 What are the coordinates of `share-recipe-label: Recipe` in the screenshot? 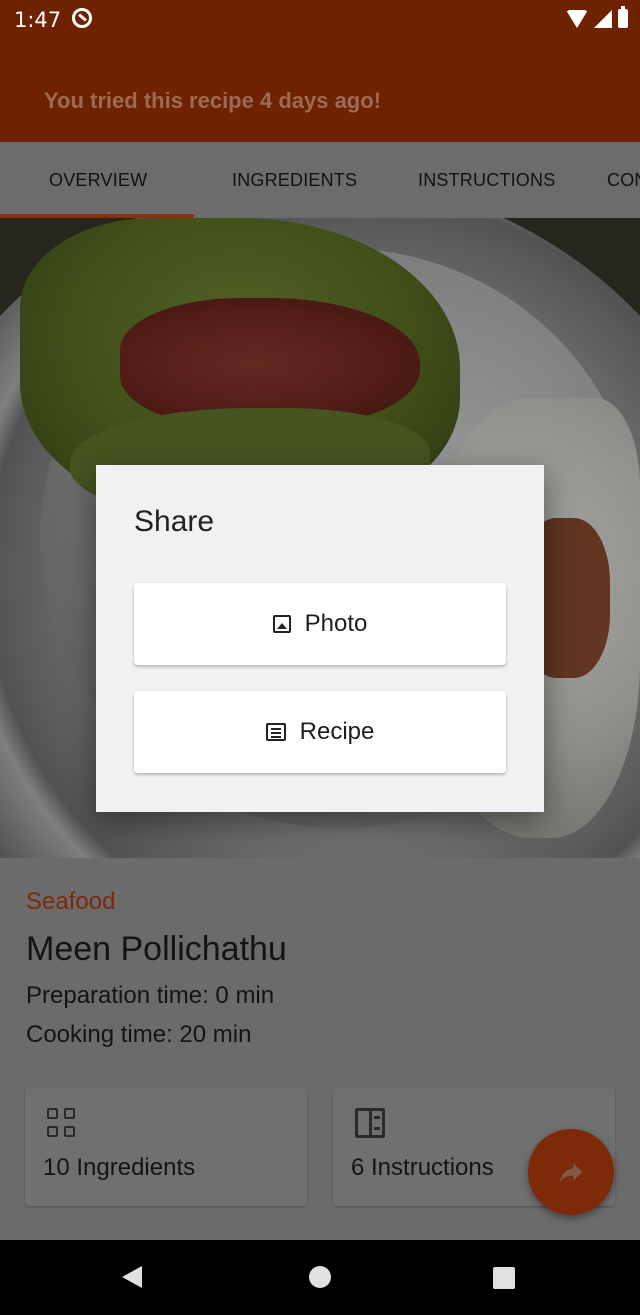 It's located at (337, 731).